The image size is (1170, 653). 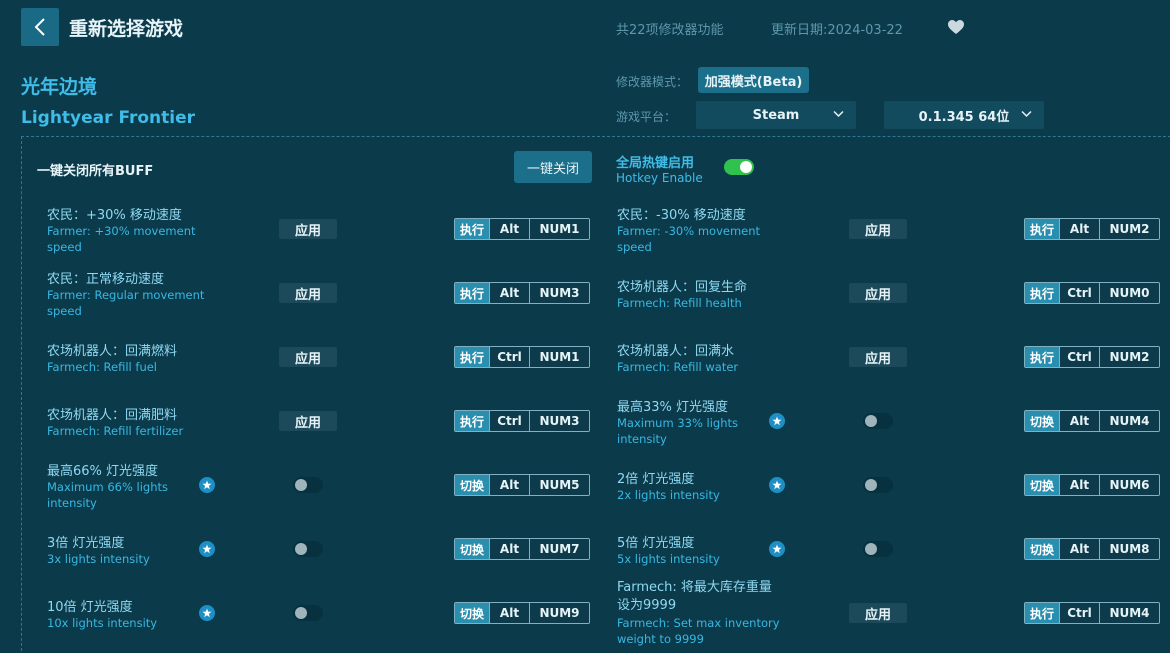 I want to click on feature-text: 农场机器人：回满肥料 Farmech: Refill fertilizer, so click(x=127, y=421).